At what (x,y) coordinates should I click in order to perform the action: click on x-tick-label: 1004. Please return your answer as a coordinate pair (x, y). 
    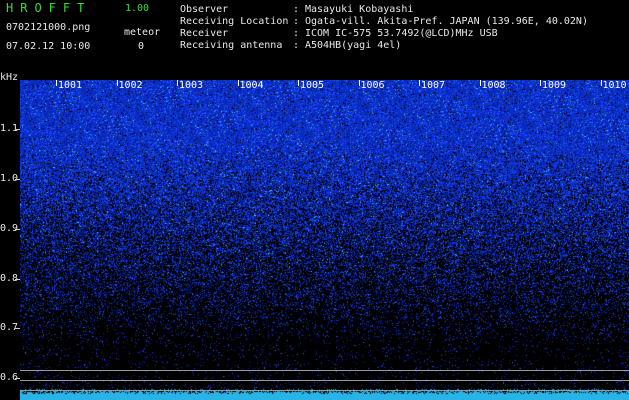
    Looking at the image, I should click on (251, 85).